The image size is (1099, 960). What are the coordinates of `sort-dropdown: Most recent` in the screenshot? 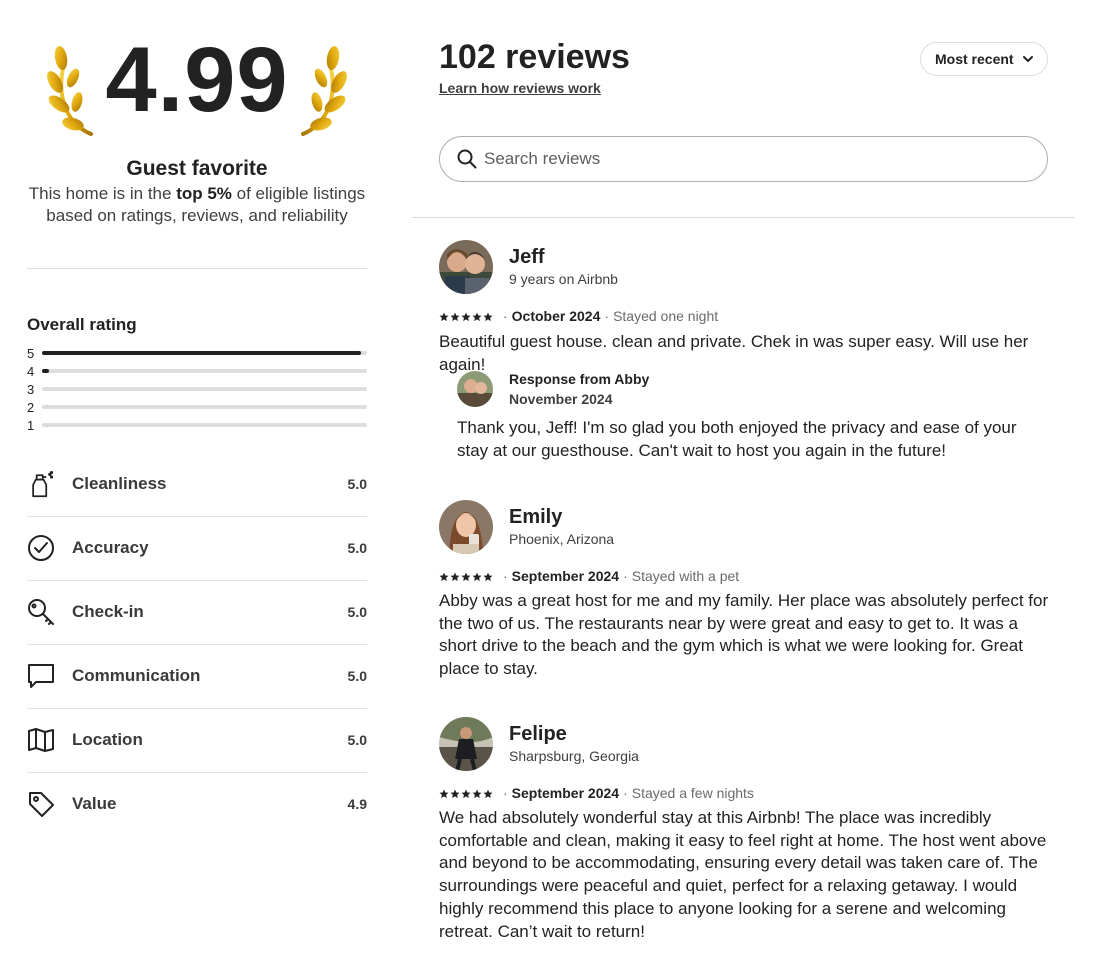 It's located at (984, 59).